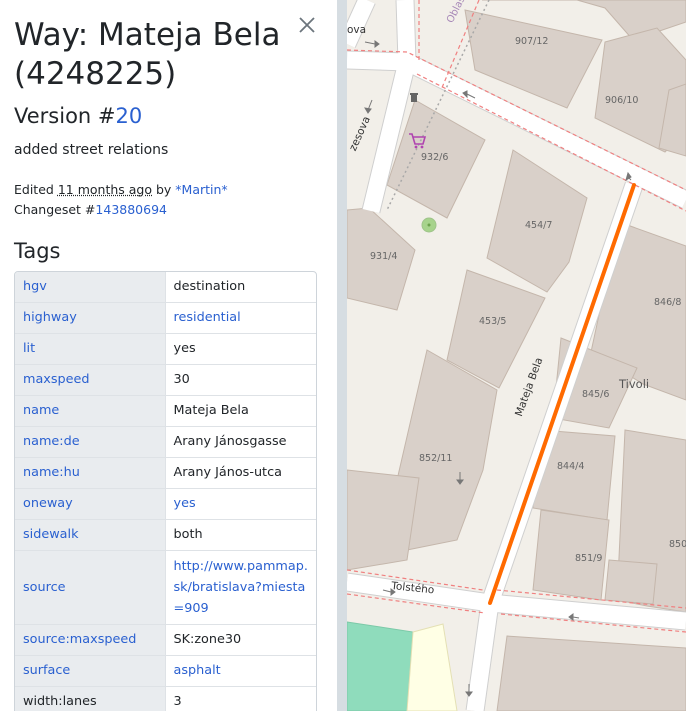  Describe the element at coordinates (131, 209) in the screenshot. I see `changeset-link: 143880694` at that location.